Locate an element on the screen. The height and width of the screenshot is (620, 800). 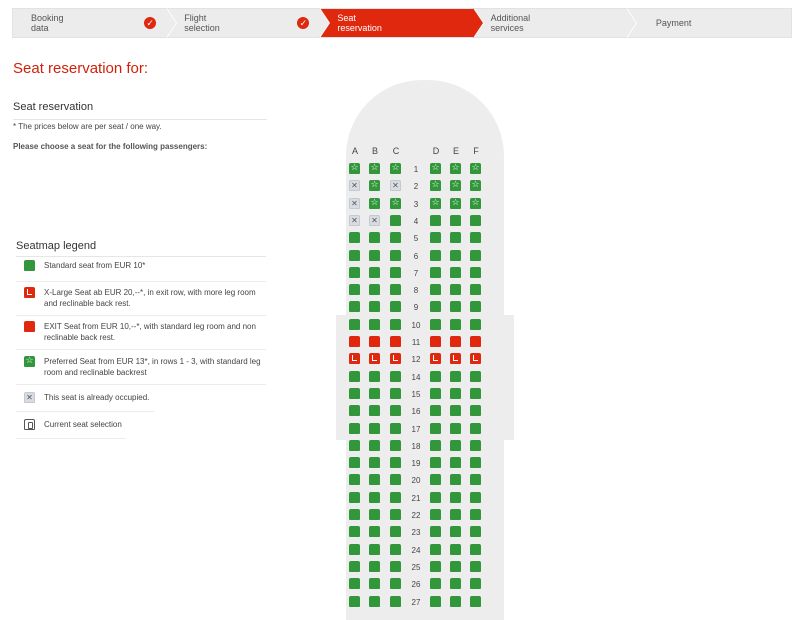
seat-8f is located at coordinates (475, 289).